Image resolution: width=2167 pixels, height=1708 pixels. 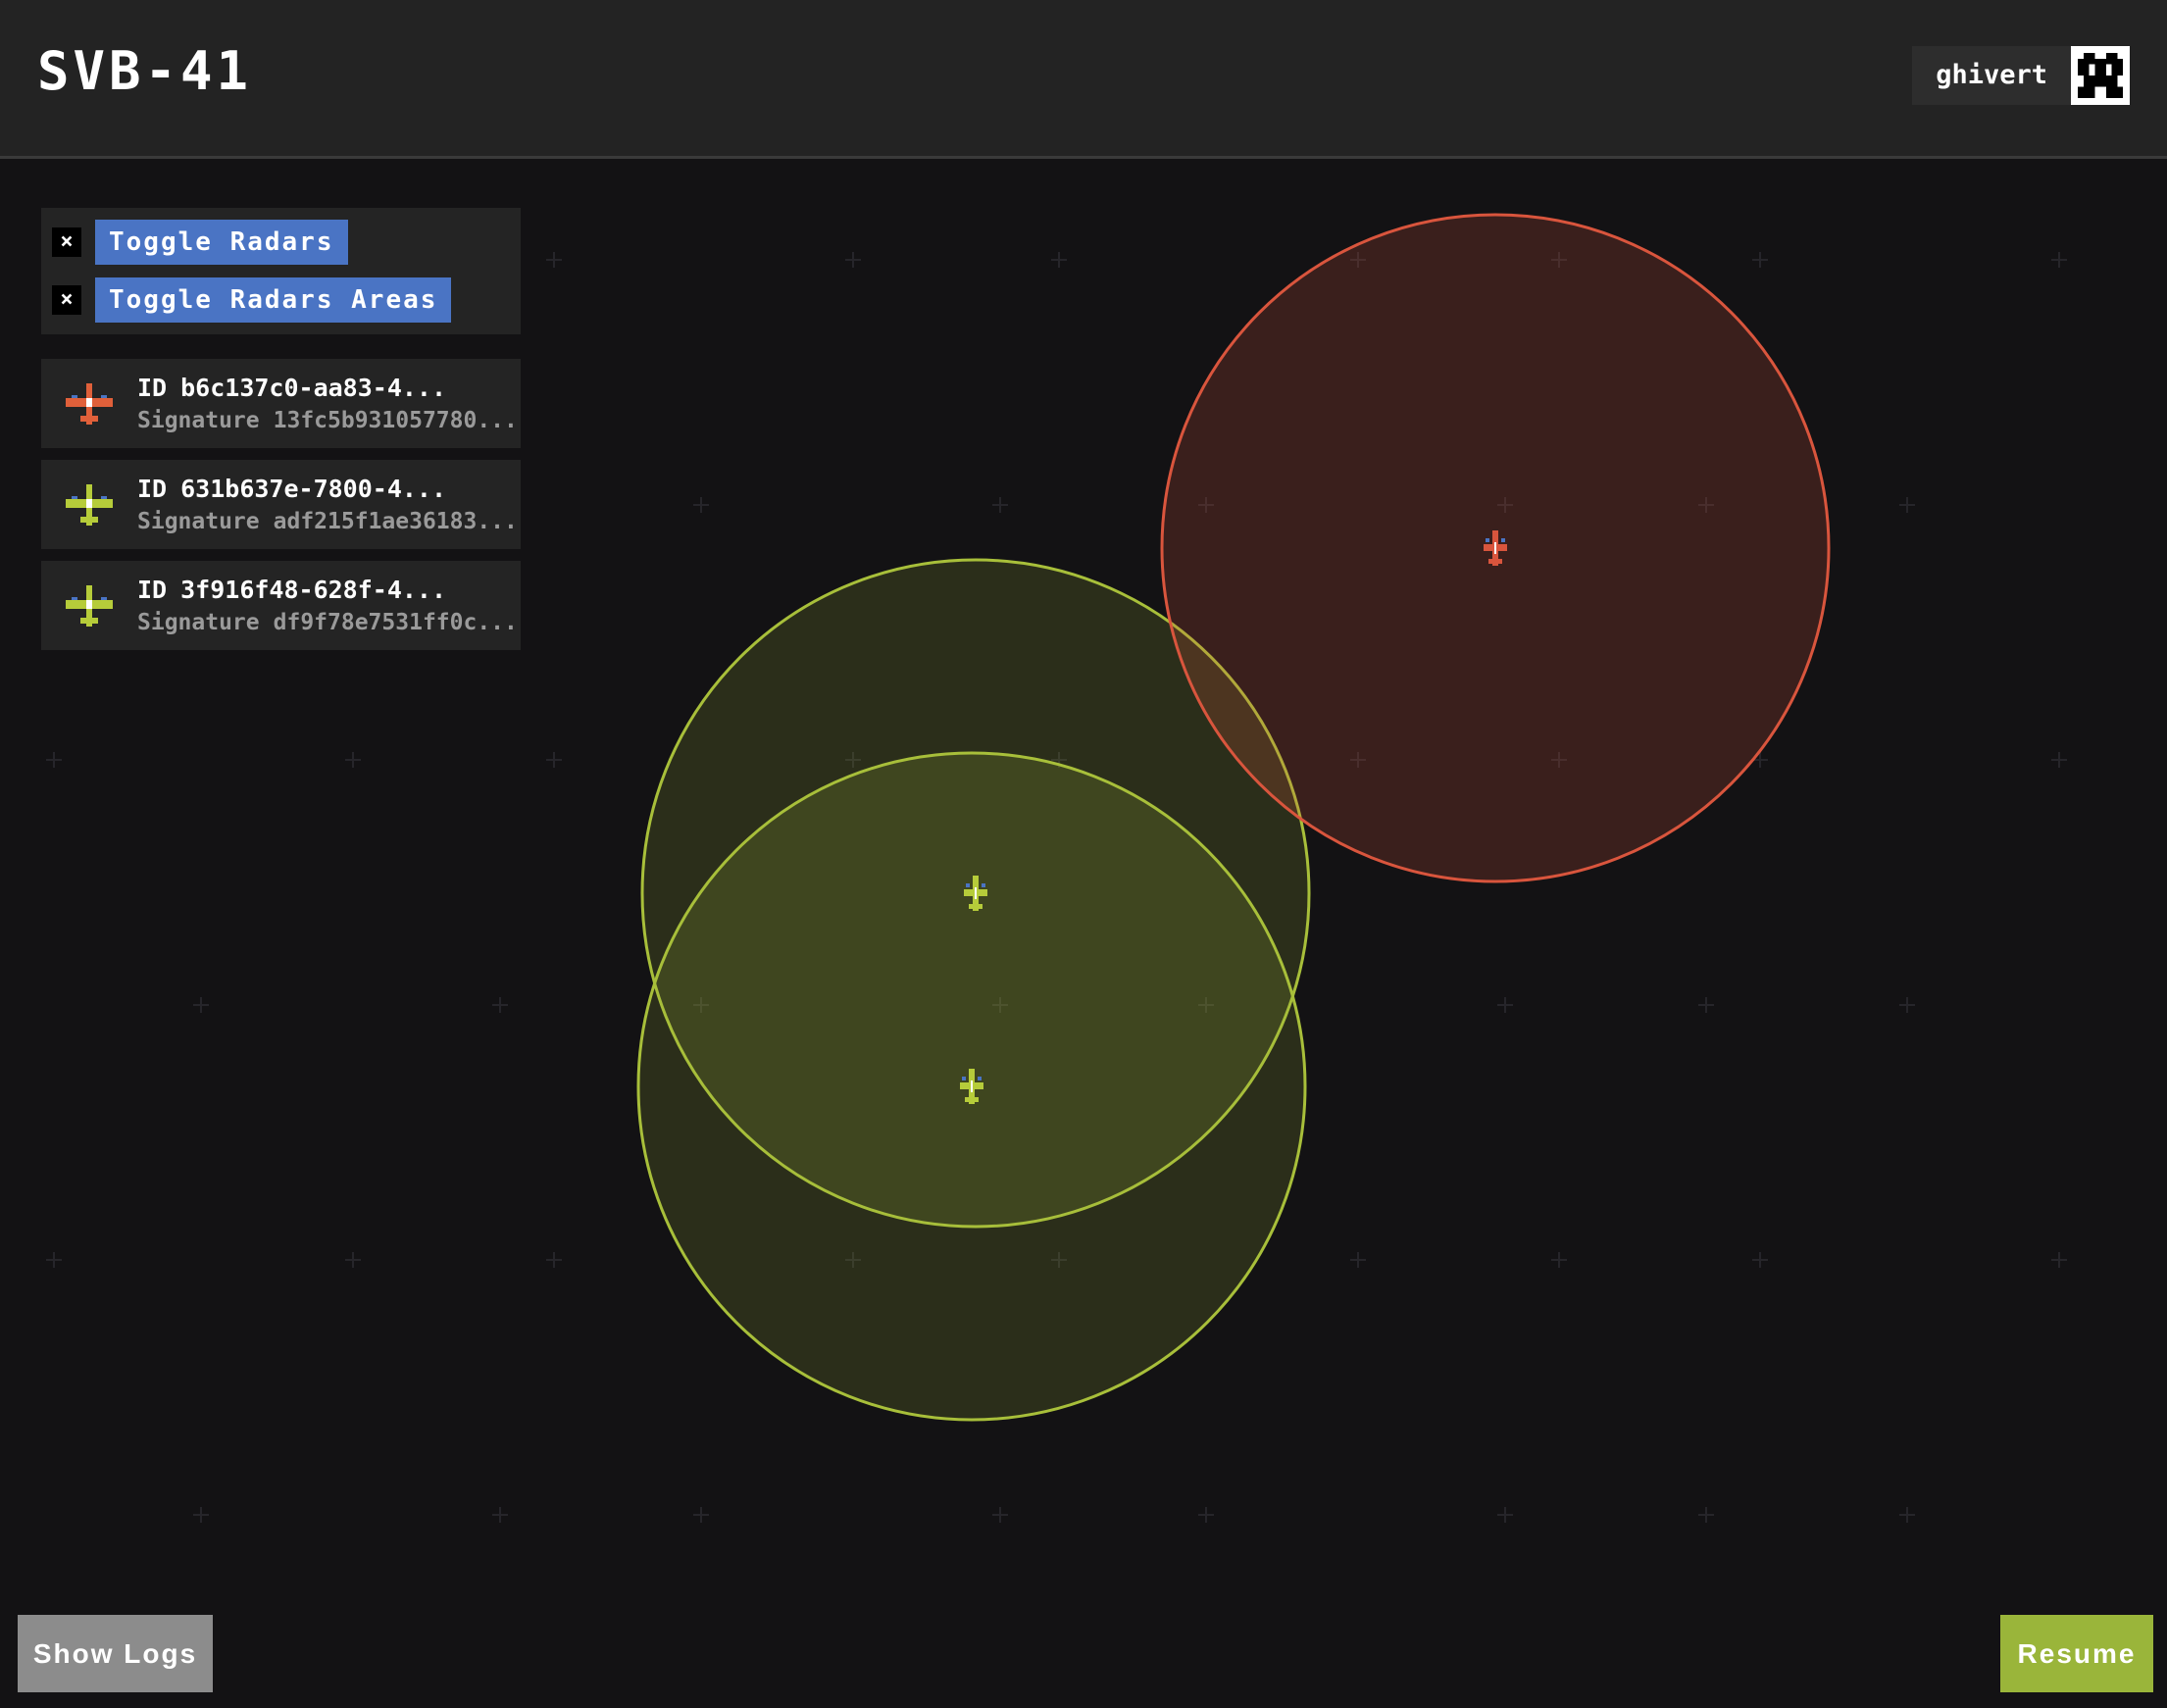 What do you see at coordinates (145, 71) in the screenshot?
I see `app-title: SVB-41` at bounding box center [145, 71].